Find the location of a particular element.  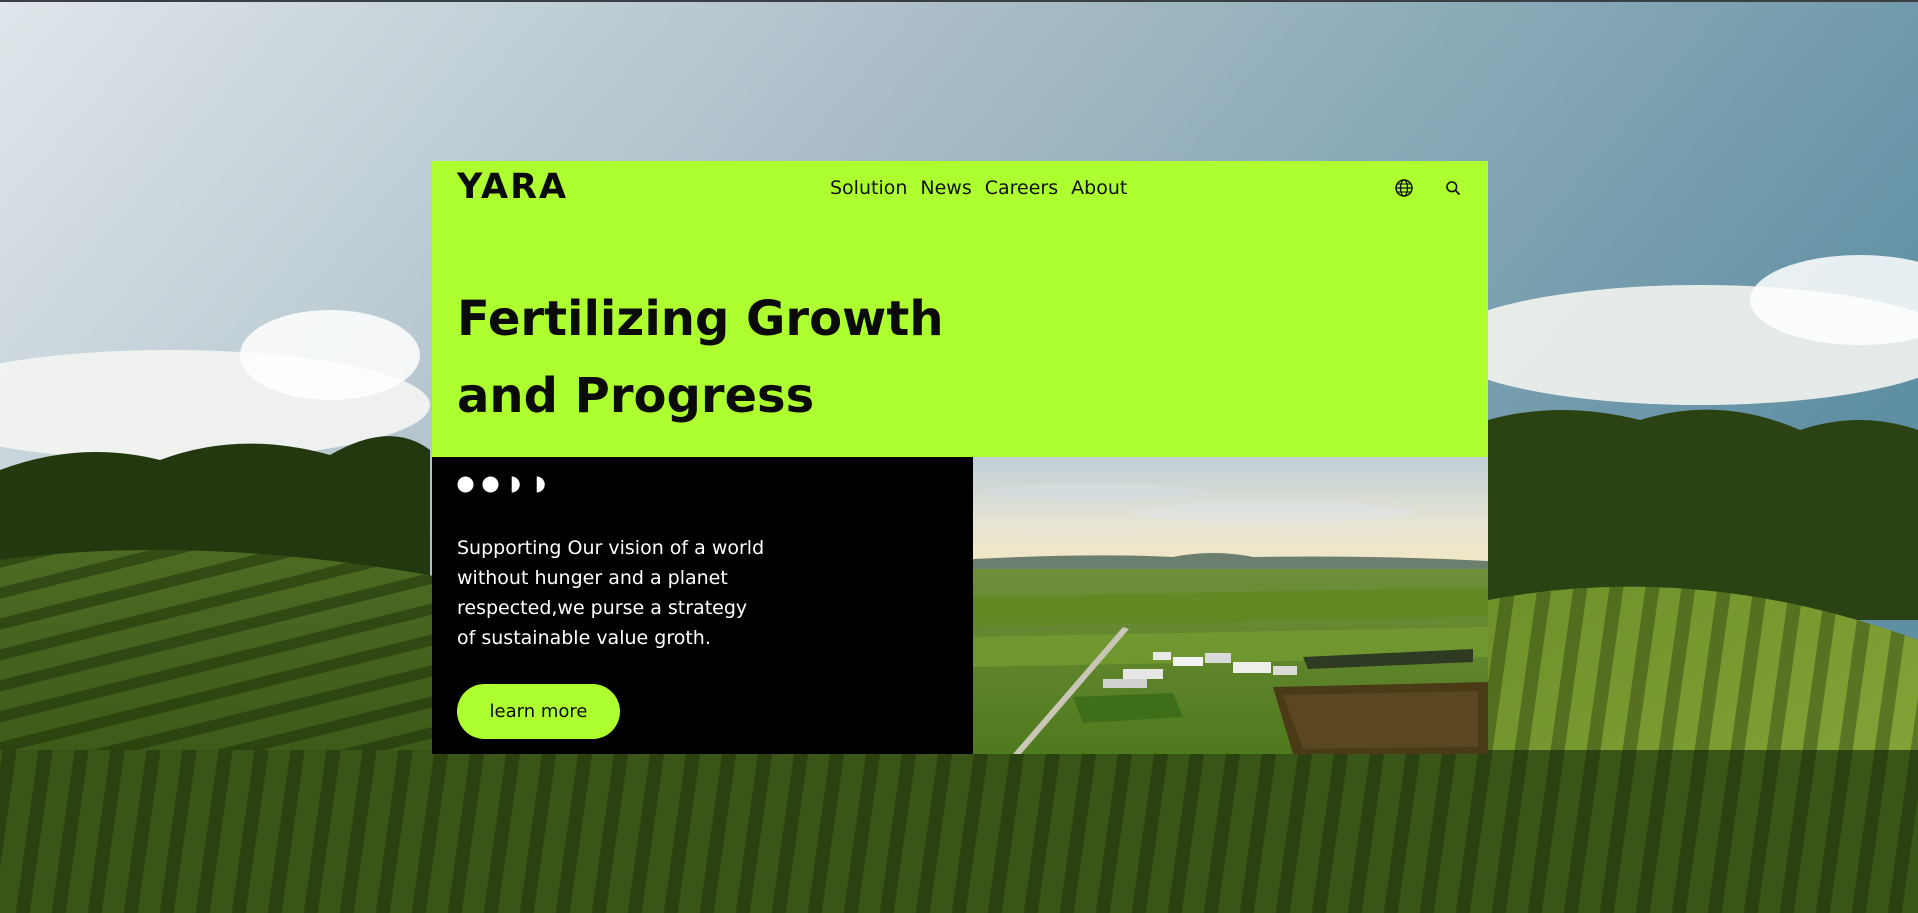

logo: YARA is located at coordinates (512, 187).